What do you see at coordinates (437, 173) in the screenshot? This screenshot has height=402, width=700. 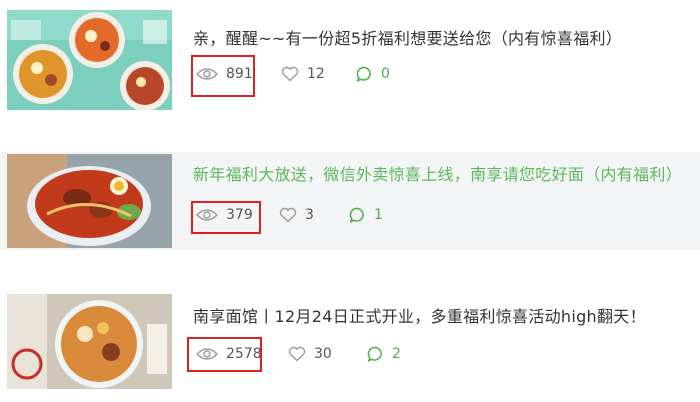 I see `article-title-link: 新年福利大放送，微信外卖惊喜上线，南享请您吃好面（内有福利）` at bounding box center [437, 173].